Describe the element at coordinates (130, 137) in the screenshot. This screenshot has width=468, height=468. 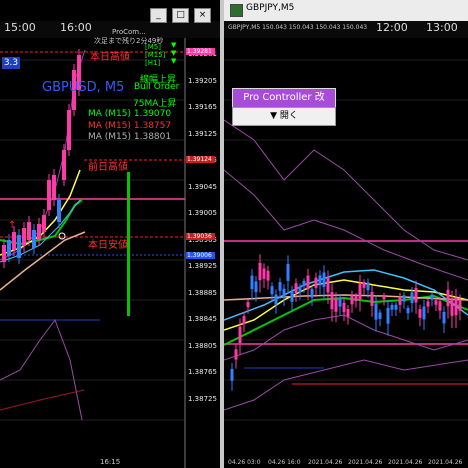
I see `ma-line-3: MA (M15) 1.38801` at that location.